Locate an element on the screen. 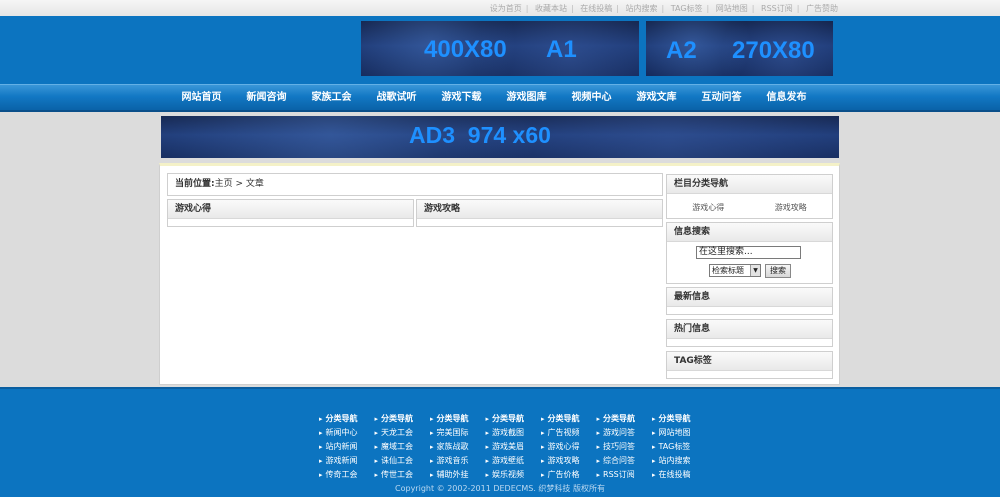 This screenshot has height=497, width=1000. copyright: Copyright © 2002-2011 DEDECMS. 织梦科技 版权所有 is located at coordinates (500, 488).